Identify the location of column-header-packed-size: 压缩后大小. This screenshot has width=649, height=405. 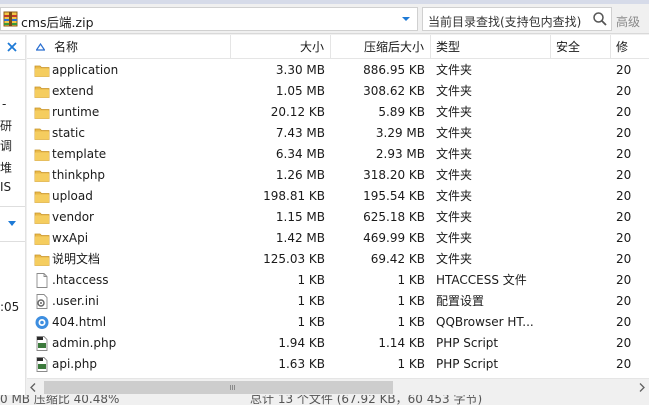
(381, 47).